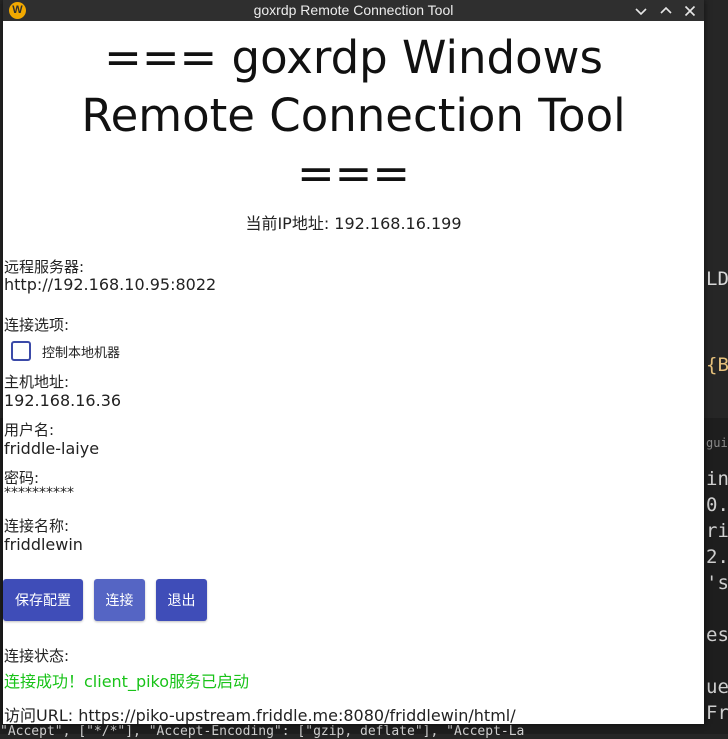 This screenshot has height=739, width=728. I want to click on title-line: === goxrdp Windows, so click(353, 57).